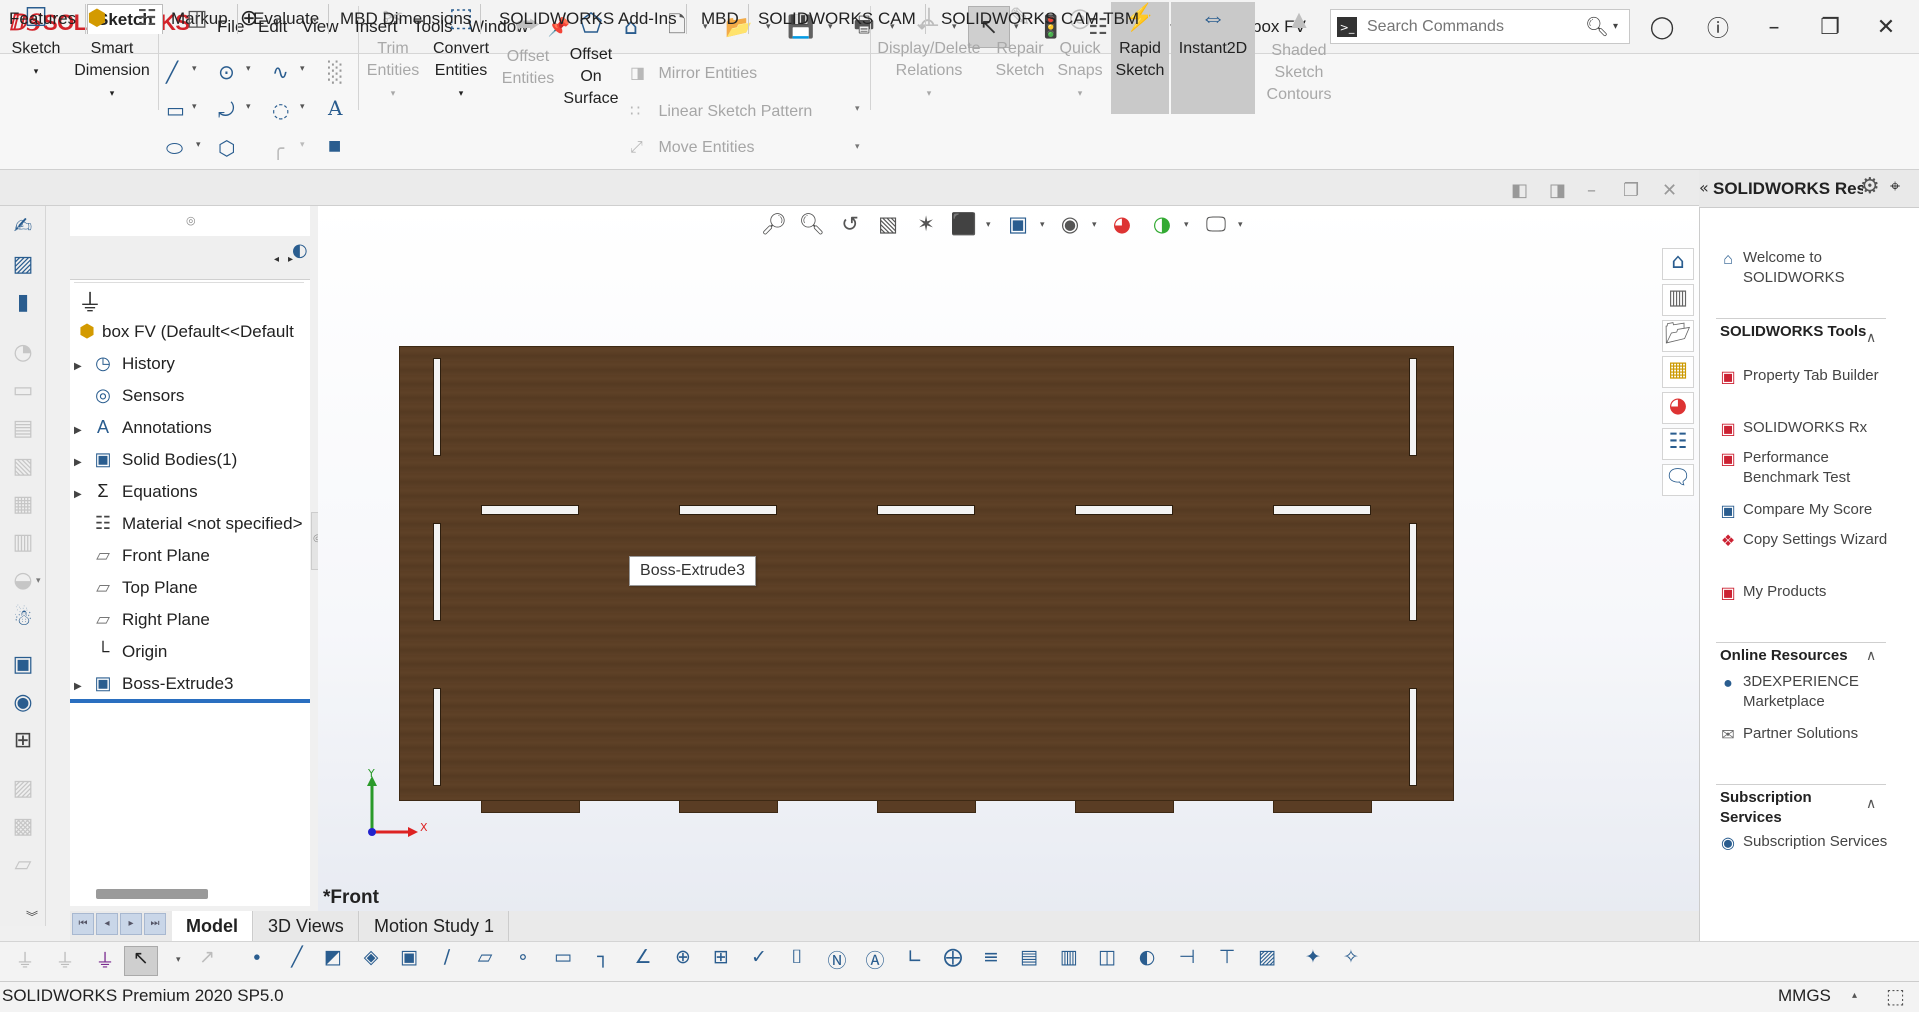 The image size is (1919, 1012). I want to click on zoom-to-area-icon: 🔍︎, so click(812, 226).